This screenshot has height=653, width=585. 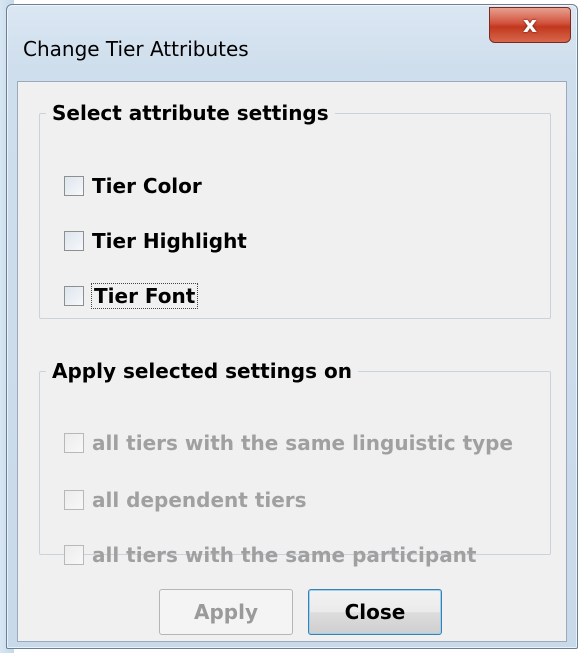 What do you see at coordinates (292, 43) in the screenshot?
I see `title-bar: Change Tier Attributes x` at bounding box center [292, 43].